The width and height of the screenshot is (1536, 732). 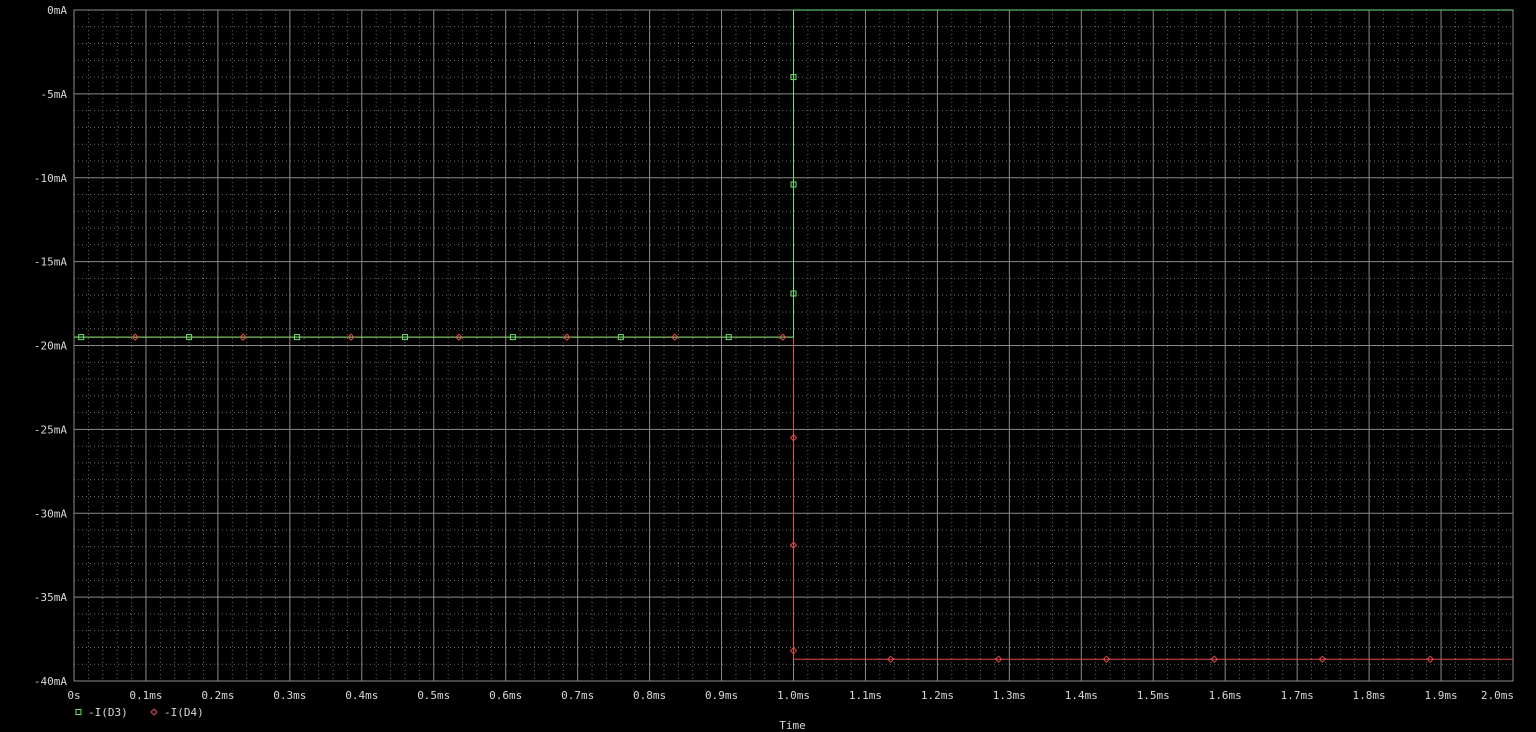 What do you see at coordinates (1009, 695) in the screenshot?
I see `x-tick-label: 1.3ms` at bounding box center [1009, 695].